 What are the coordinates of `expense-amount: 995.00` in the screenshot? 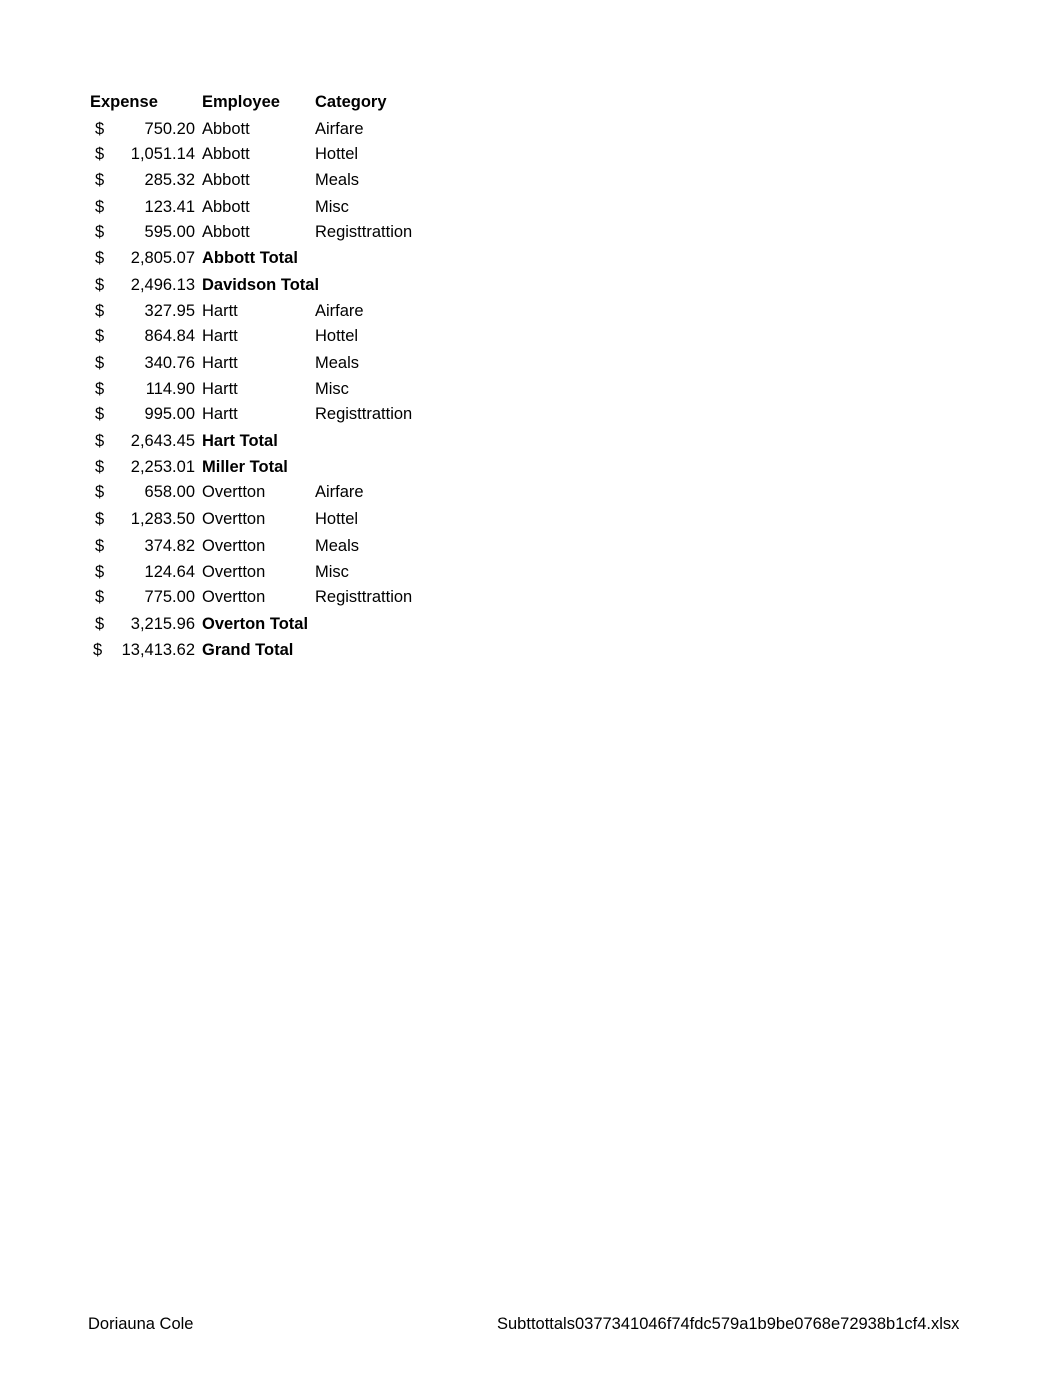 It's located at (169, 414).